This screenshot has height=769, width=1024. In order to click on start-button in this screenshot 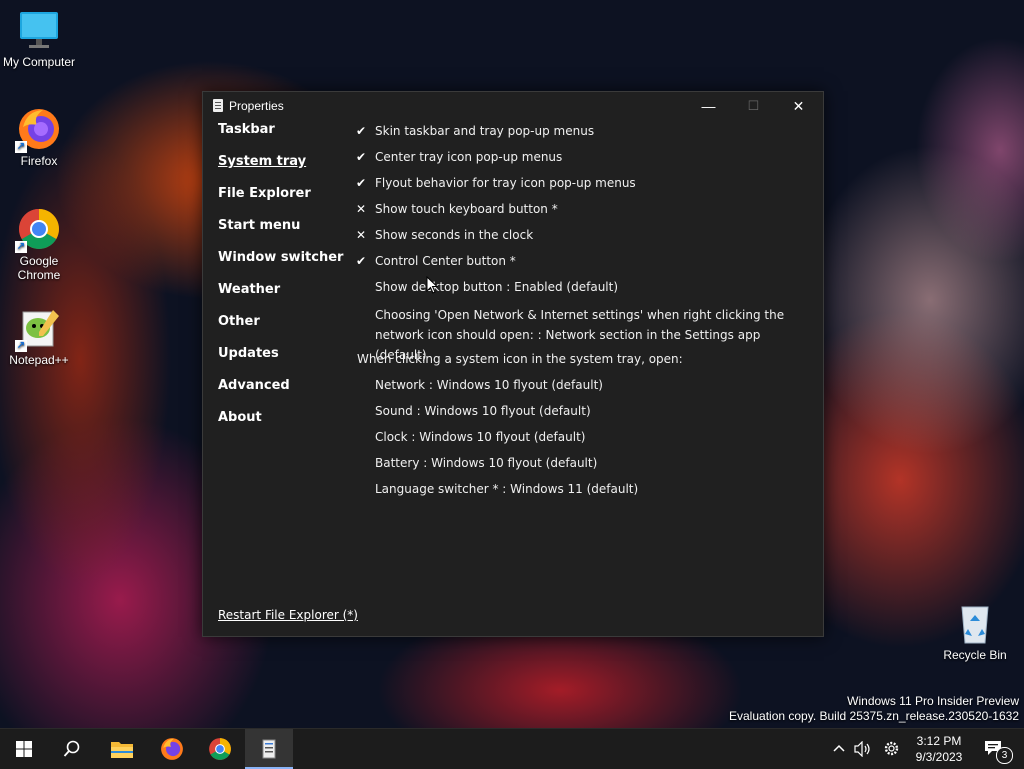, I will do `click(24, 749)`.